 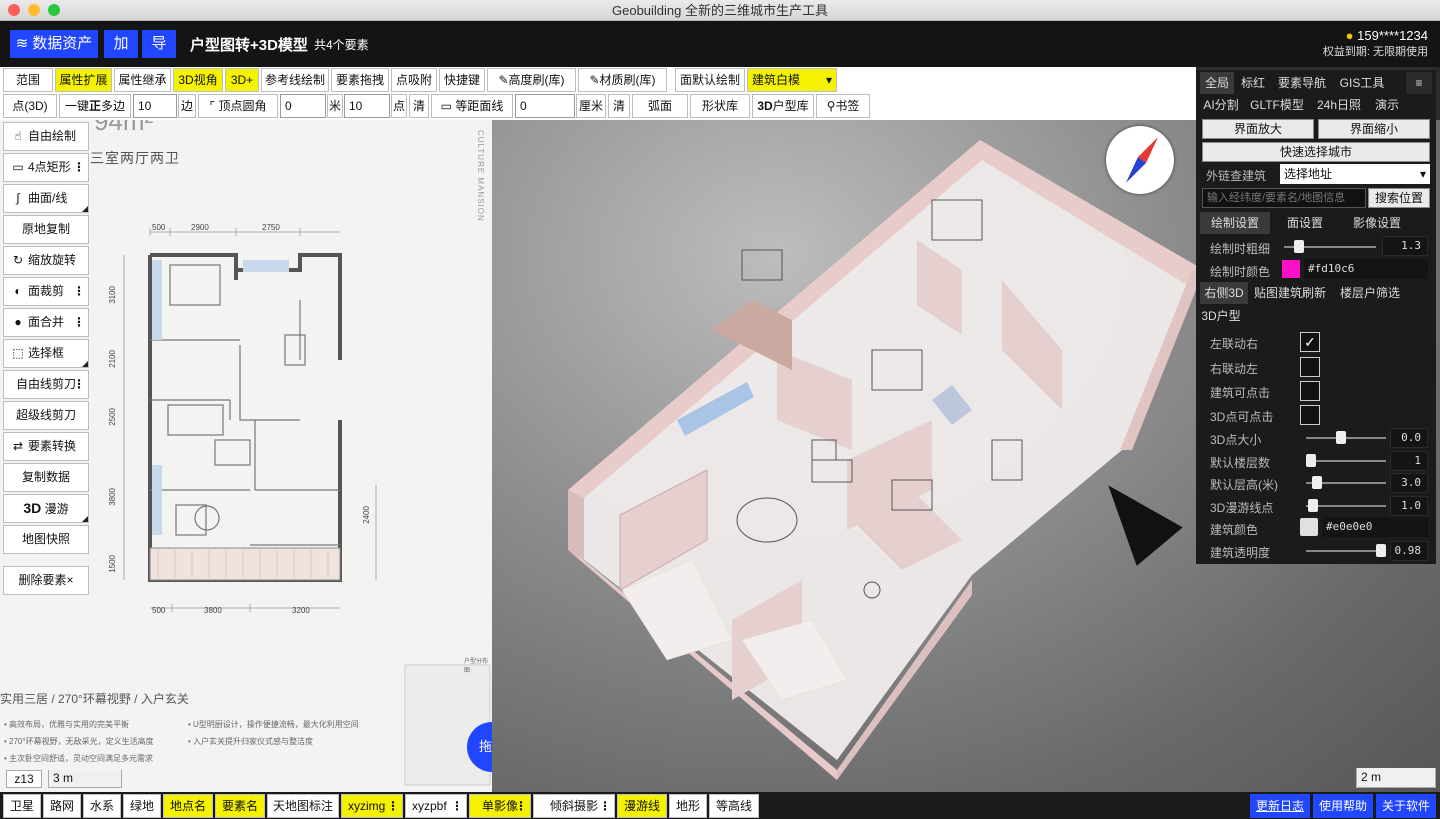 I want to click on tab-ai-segment: AI分割, so click(x=1221, y=105).